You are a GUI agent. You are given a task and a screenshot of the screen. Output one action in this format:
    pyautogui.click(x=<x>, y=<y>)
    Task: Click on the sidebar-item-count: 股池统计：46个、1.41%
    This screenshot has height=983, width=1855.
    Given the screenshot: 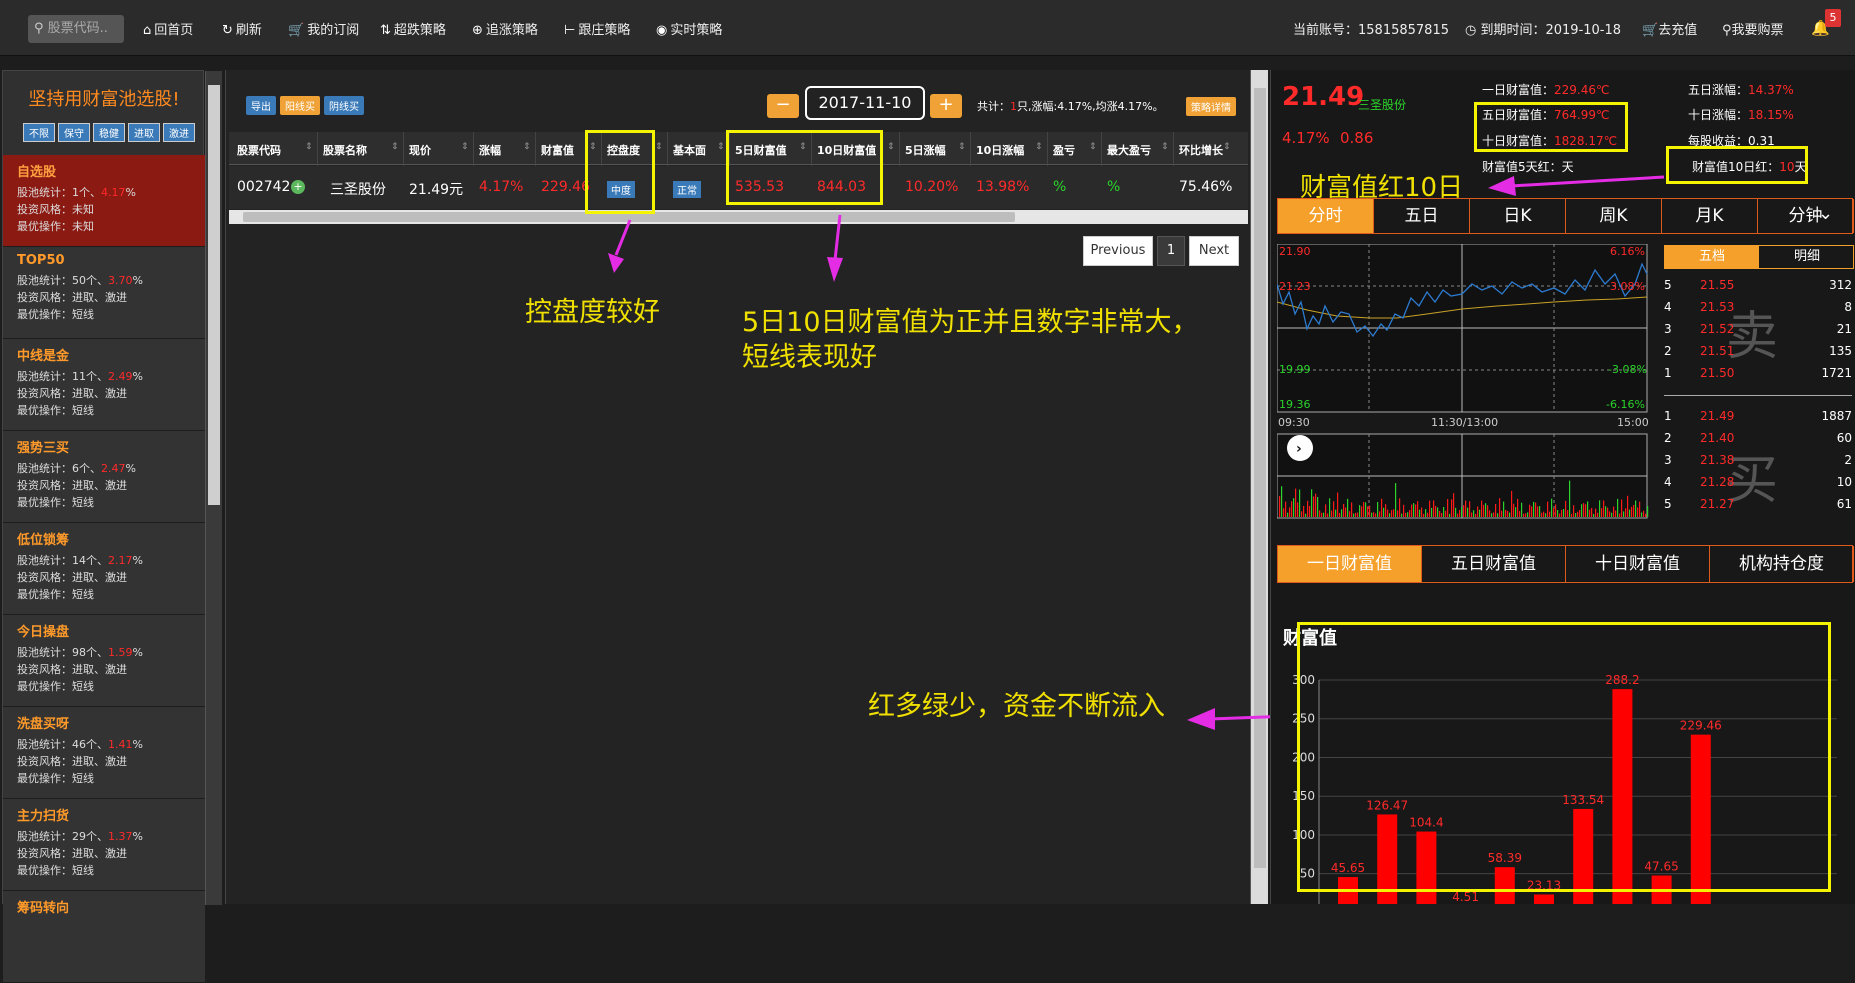 What is the action you would take?
    pyautogui.click(x=111, y=744)
    